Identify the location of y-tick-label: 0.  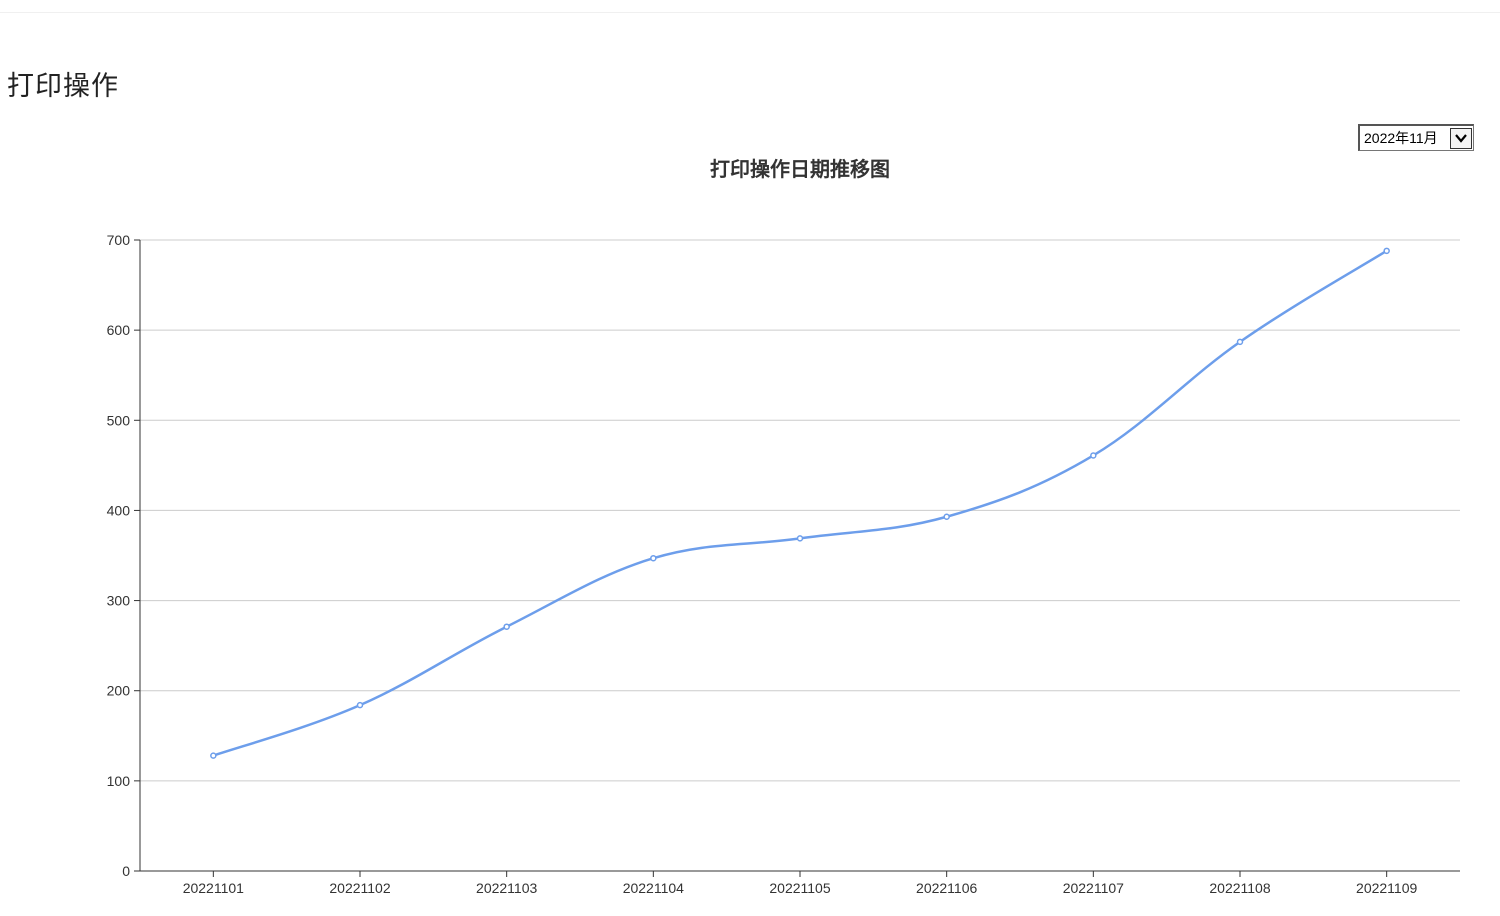
(126, 871).